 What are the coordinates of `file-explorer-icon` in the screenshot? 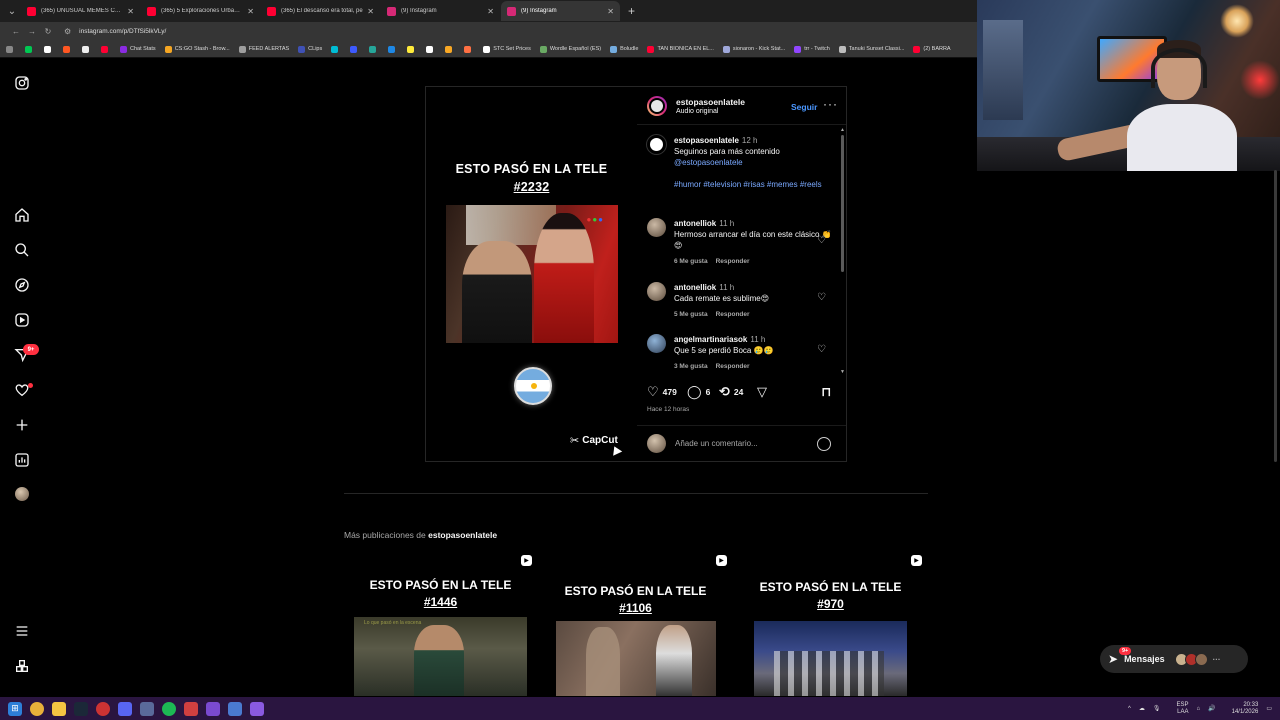 It's located at (59, 708).